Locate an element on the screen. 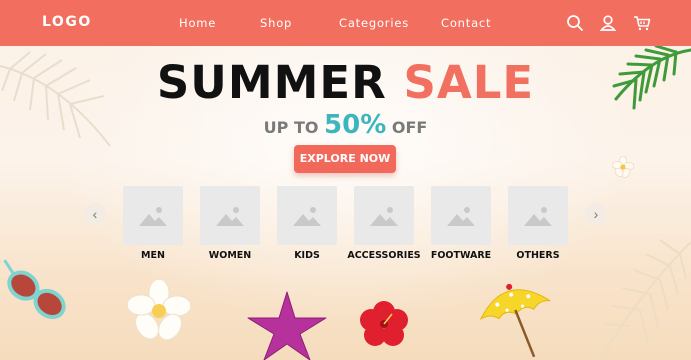 Image resolution: width=691 pixels, height=360 pixels. nav-contact-link: Contact is located at coordinates (466, 23).